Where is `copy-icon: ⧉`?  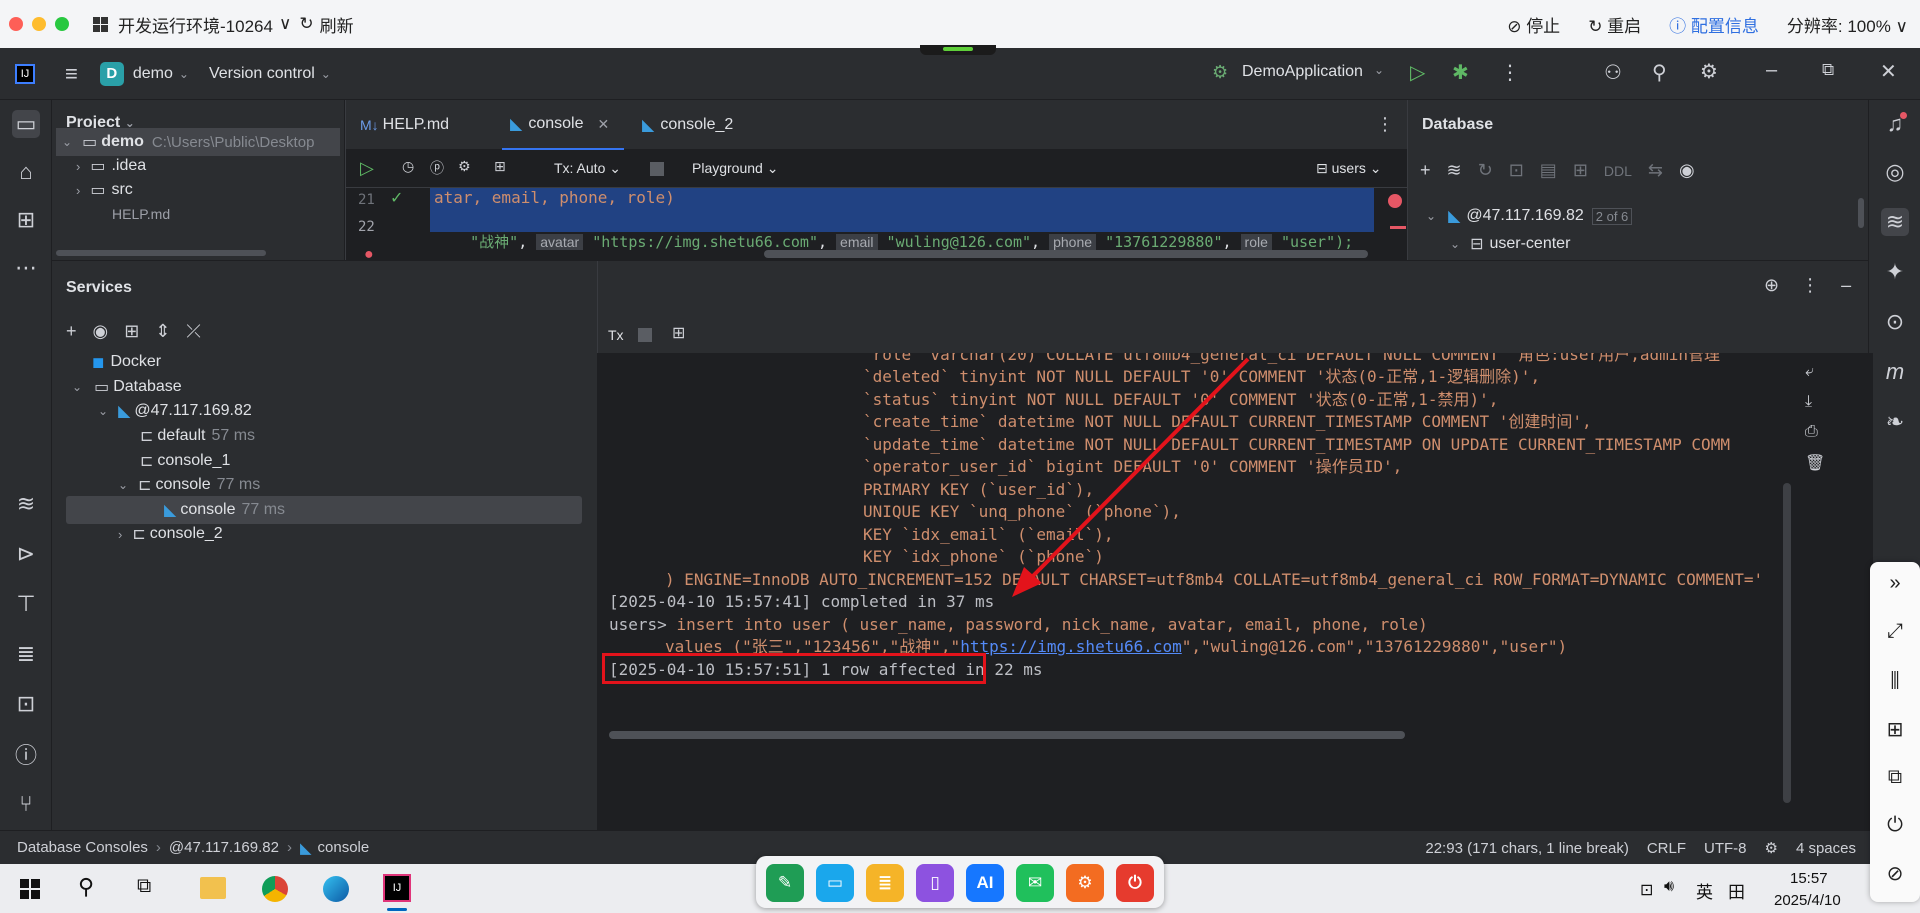
copy-icon: ⧉ is located at coordinates (1895, 777).